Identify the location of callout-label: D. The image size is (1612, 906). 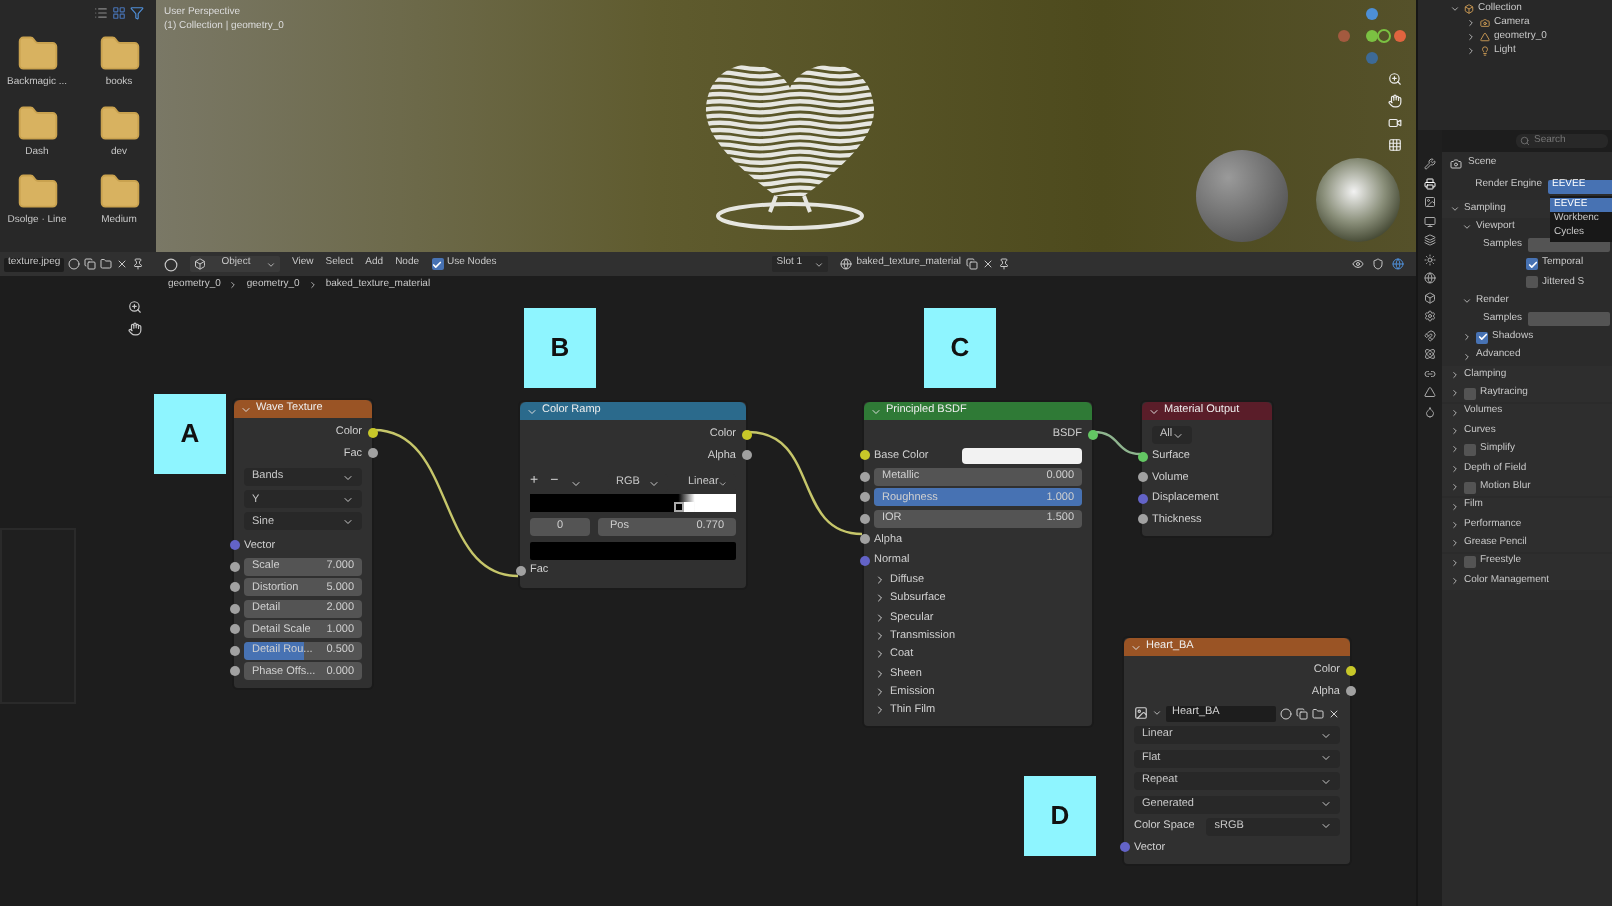
(1060, 816).